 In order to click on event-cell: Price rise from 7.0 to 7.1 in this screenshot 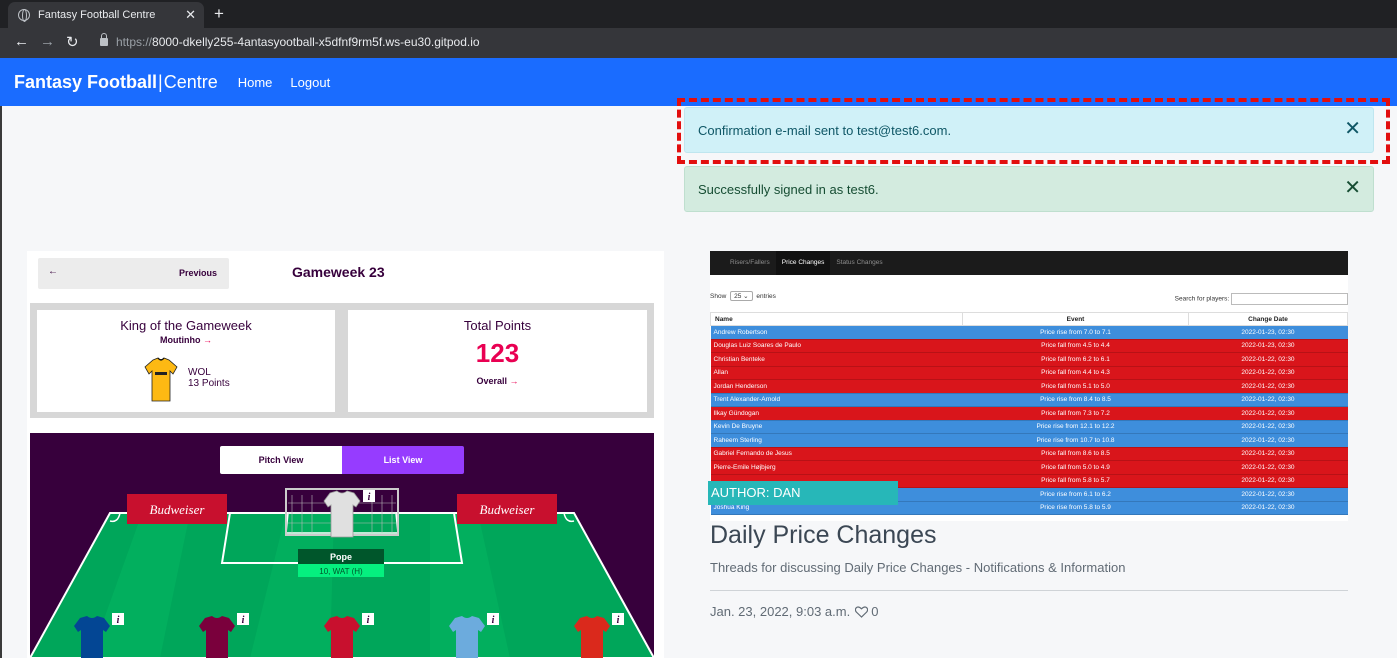, I will do `click(1075, 332)`.